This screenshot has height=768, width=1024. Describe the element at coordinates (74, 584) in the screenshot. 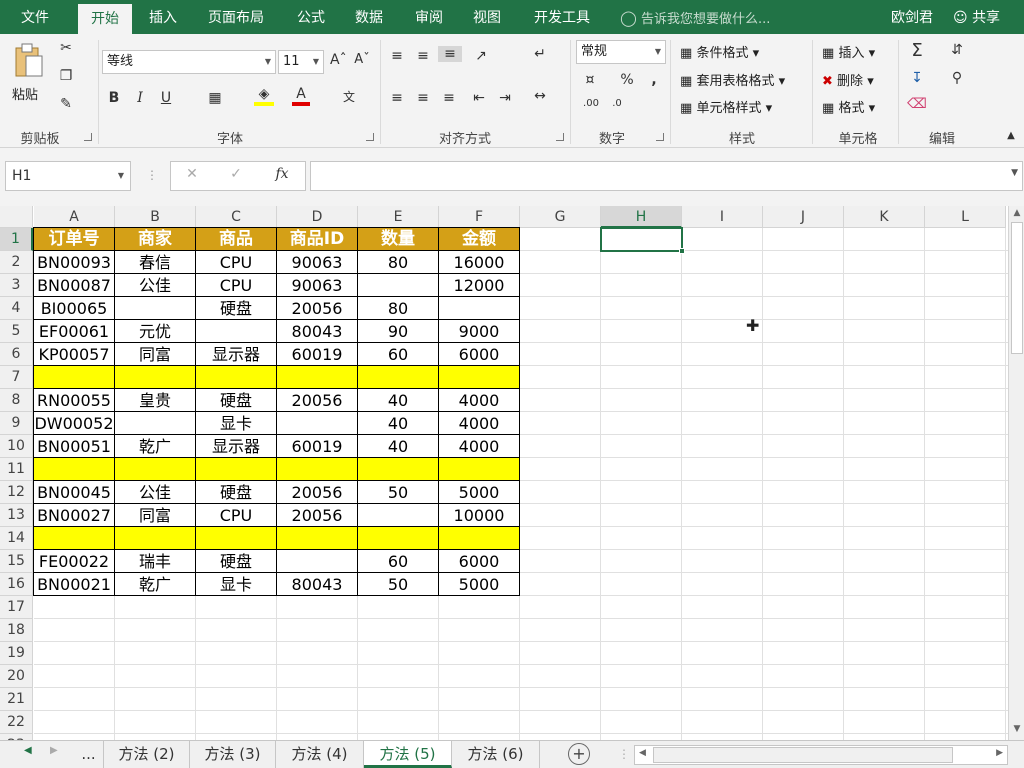

I see `table-cell: BN00021` at that location.